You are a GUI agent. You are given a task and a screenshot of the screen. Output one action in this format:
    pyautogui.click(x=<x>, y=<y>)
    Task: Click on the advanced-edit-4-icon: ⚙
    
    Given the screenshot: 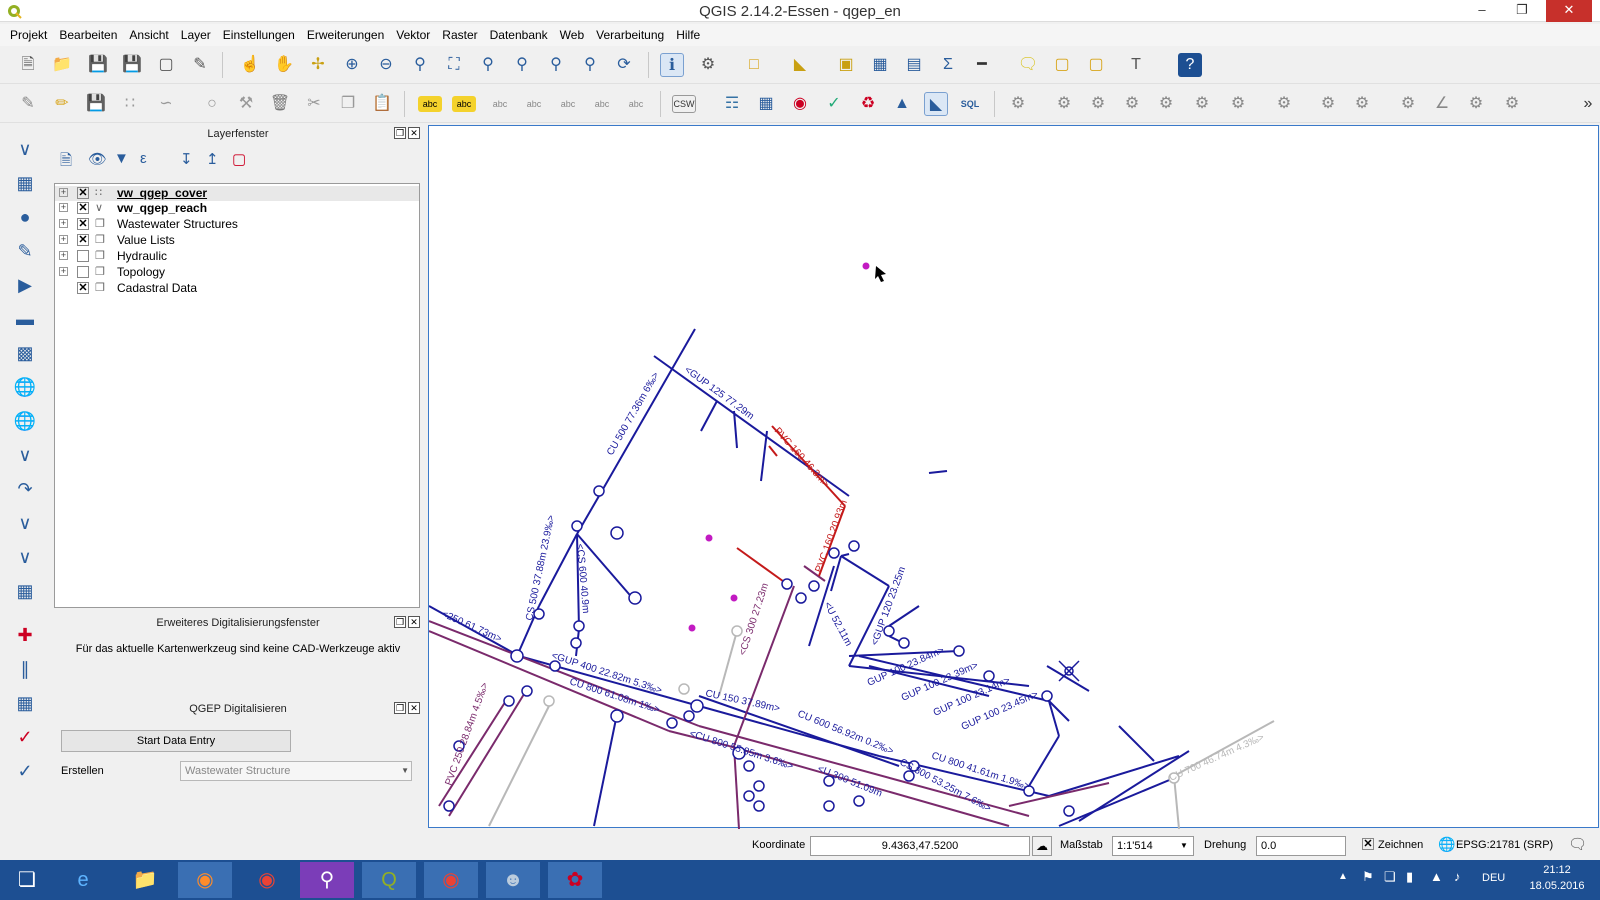 What is the action you would take?
    pyautogui.click(x=1132, y=104)
    